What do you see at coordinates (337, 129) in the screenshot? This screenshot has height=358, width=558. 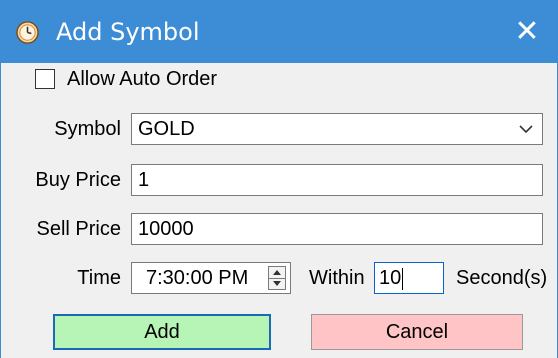 I see `symbol-combobox: GOLD` at bounding box center [337, 129].